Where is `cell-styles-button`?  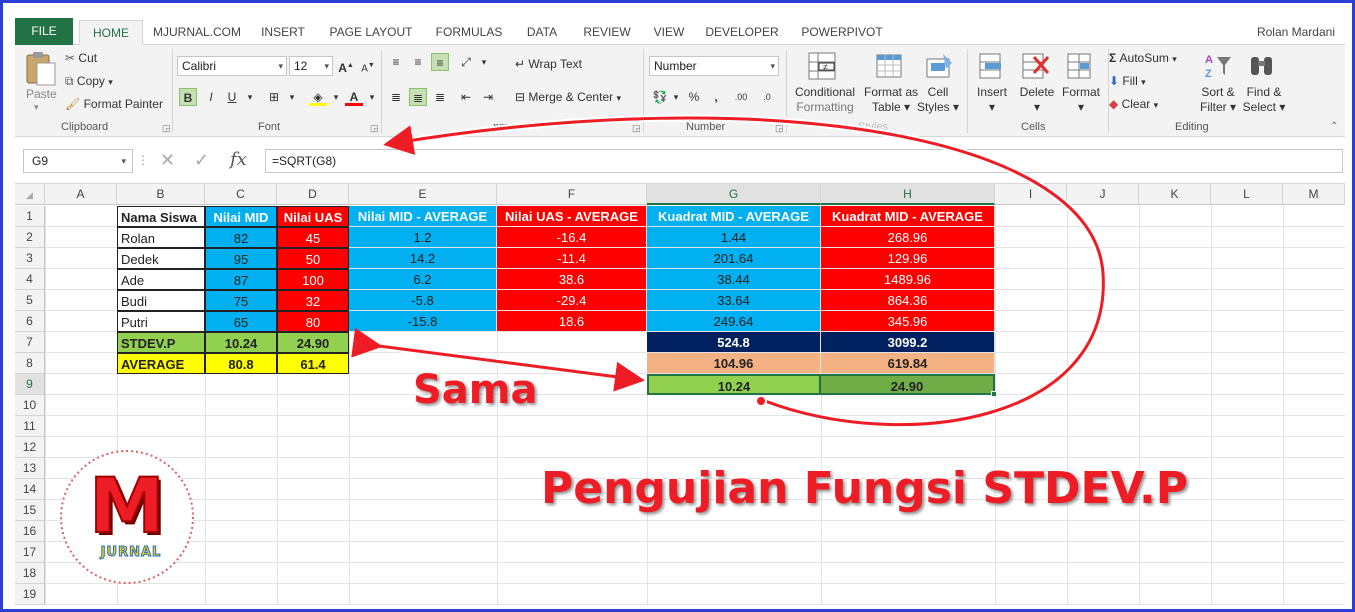 cell-styles-button is located at coordinates (940, 66).